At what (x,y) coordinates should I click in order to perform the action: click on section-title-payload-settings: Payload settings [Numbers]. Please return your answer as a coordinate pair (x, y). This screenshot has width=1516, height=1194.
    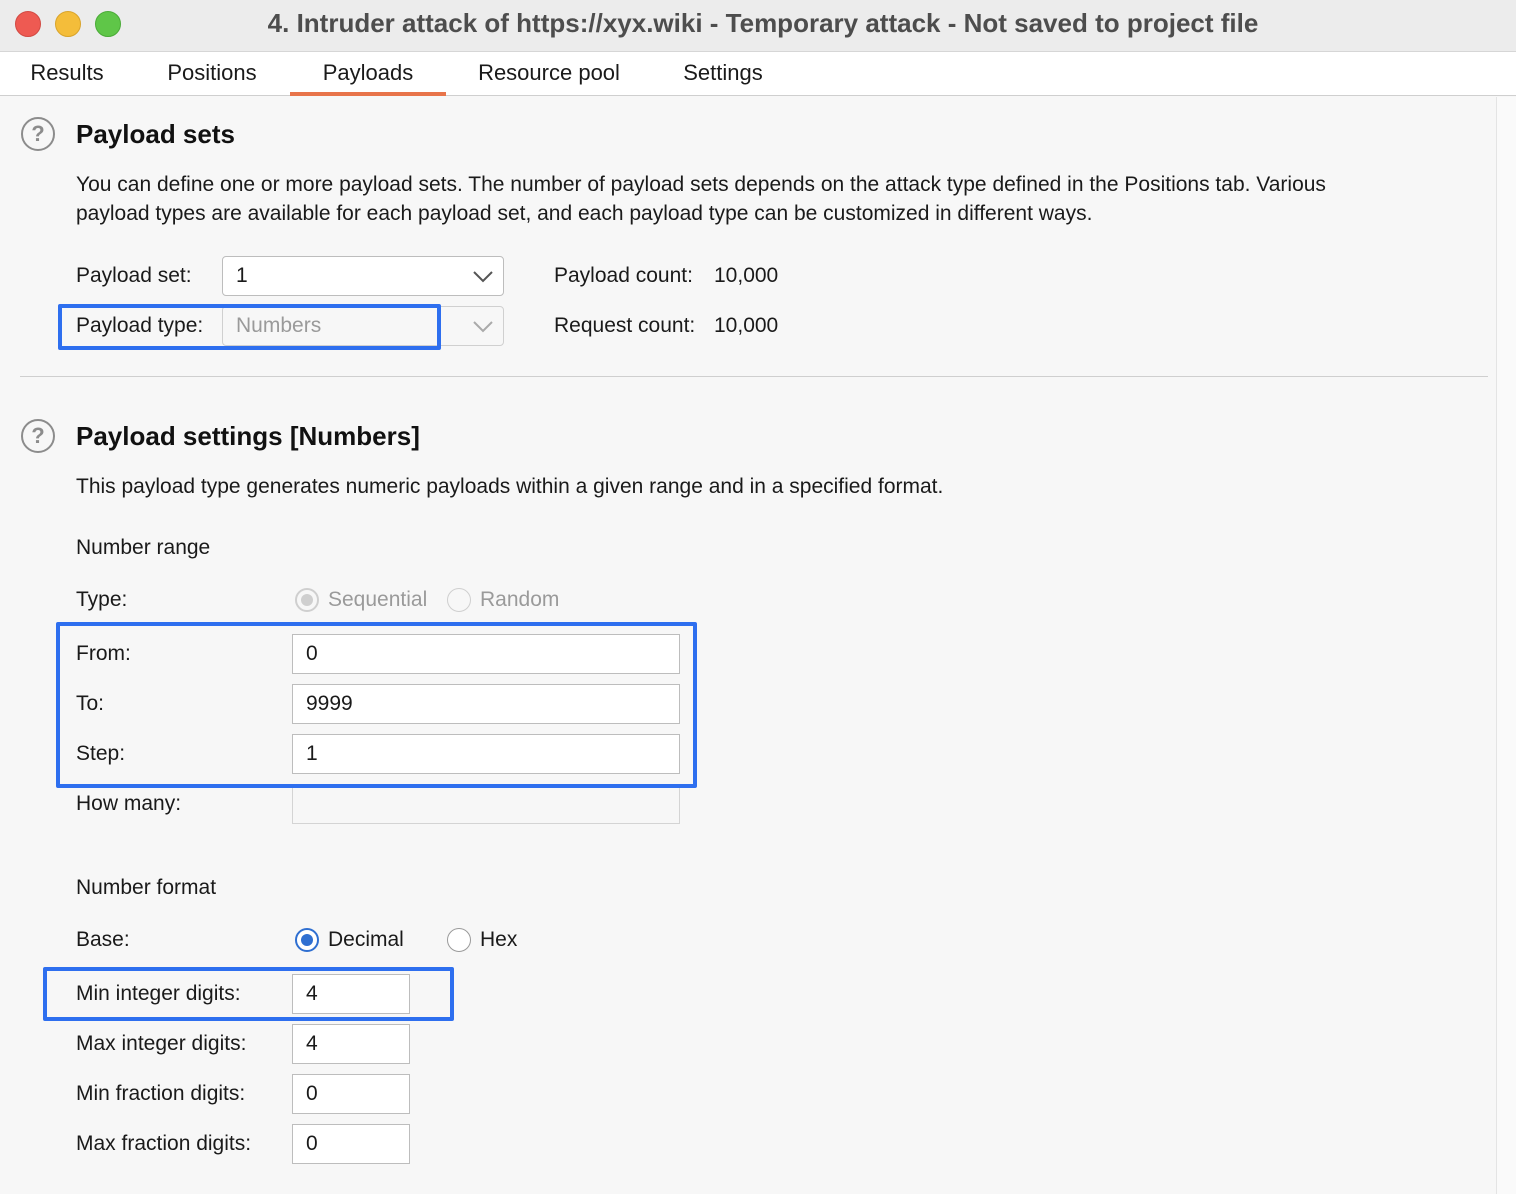
    Looking at the image, I should click on (248, 436).